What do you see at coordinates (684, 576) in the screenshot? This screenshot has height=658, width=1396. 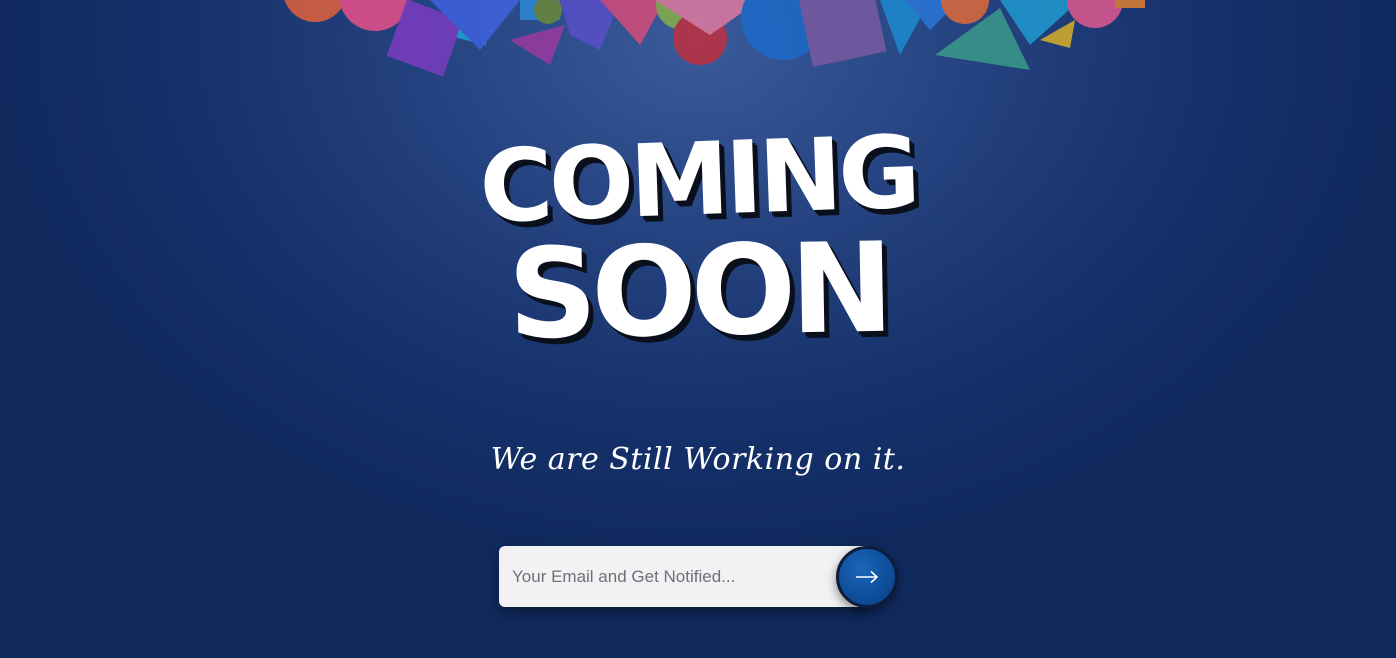 I see `email-input` at bounding box center [684, 576].